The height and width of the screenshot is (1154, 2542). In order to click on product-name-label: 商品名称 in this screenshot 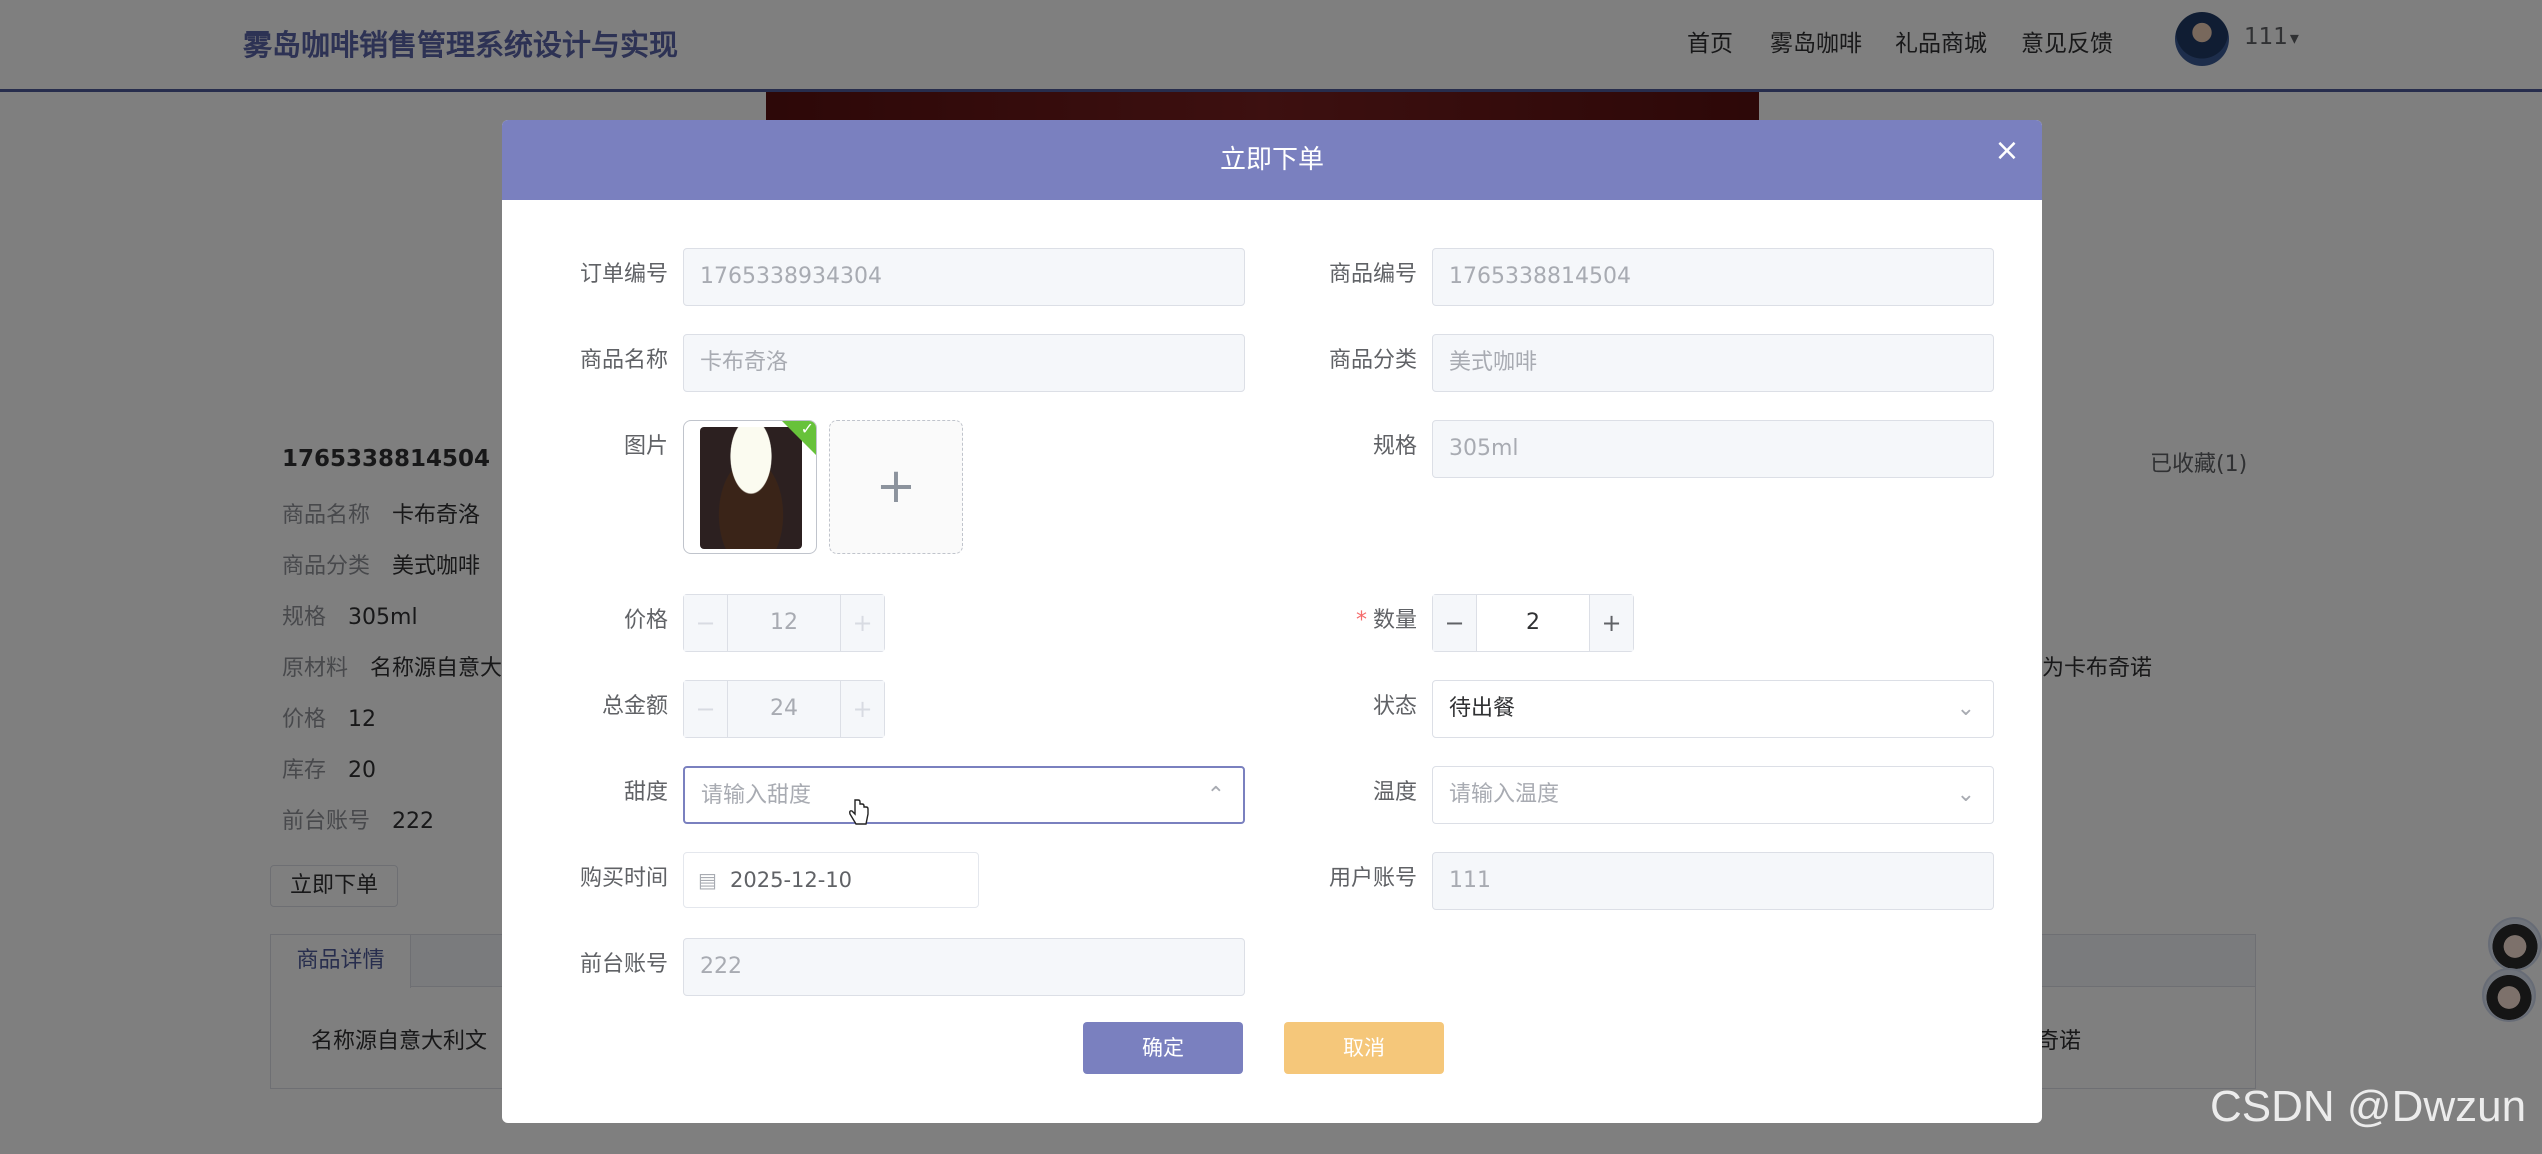, I will do `click(623, 360)`.